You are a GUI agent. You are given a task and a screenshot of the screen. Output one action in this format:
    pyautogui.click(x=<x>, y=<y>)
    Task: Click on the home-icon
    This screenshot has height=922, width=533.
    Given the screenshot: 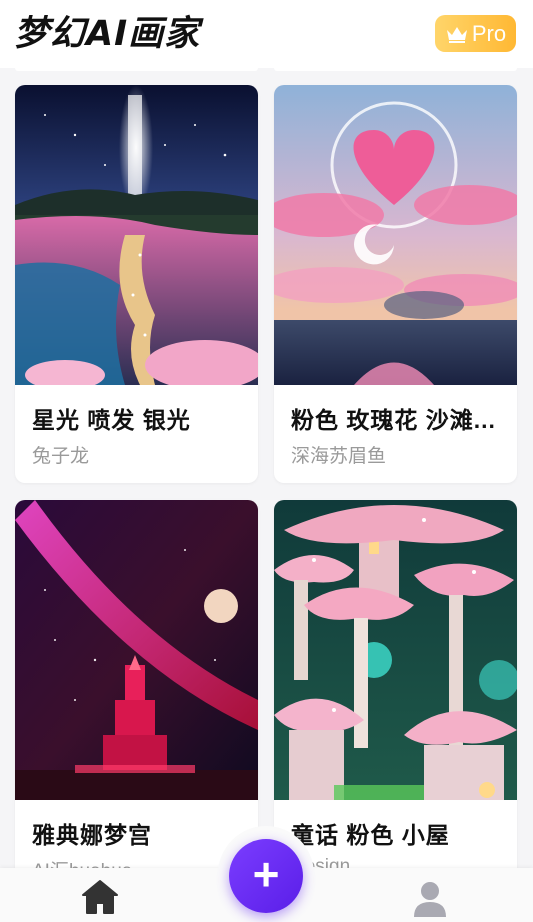 What is the action you would take?
    pyautogui.click(x=100, y=897)
    